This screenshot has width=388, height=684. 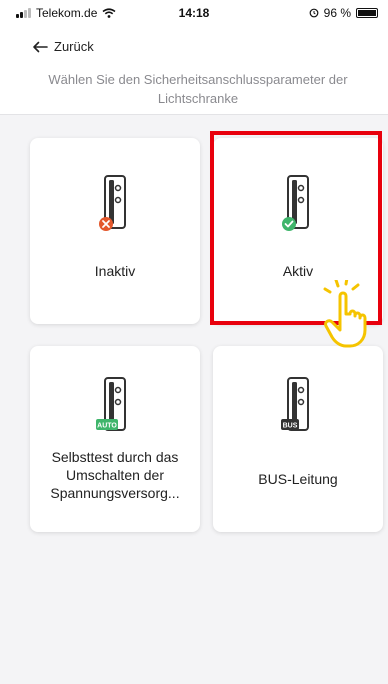 What do you see at coordinates (115, 404) in the screenshot?
I see `light-barrier-auto-icon: AUTO` at bounding box center [115, 404].